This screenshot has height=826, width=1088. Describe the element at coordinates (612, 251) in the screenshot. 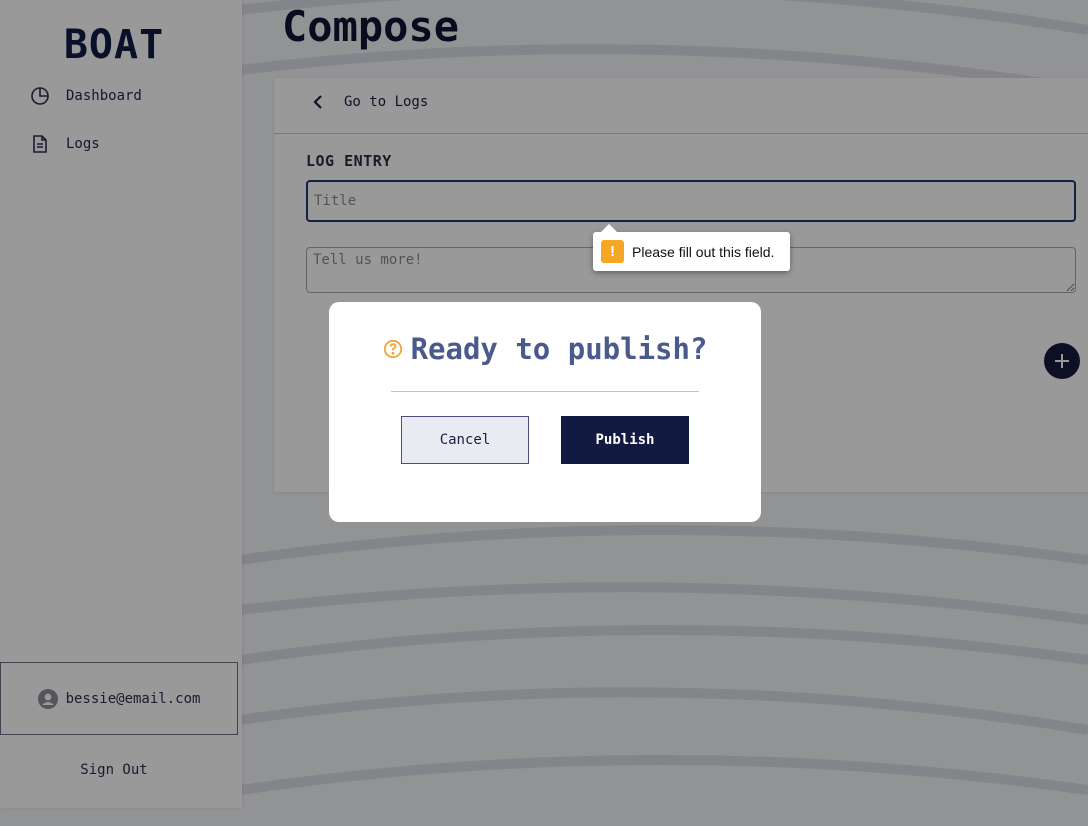

I see `warning-icon: !` at that location.